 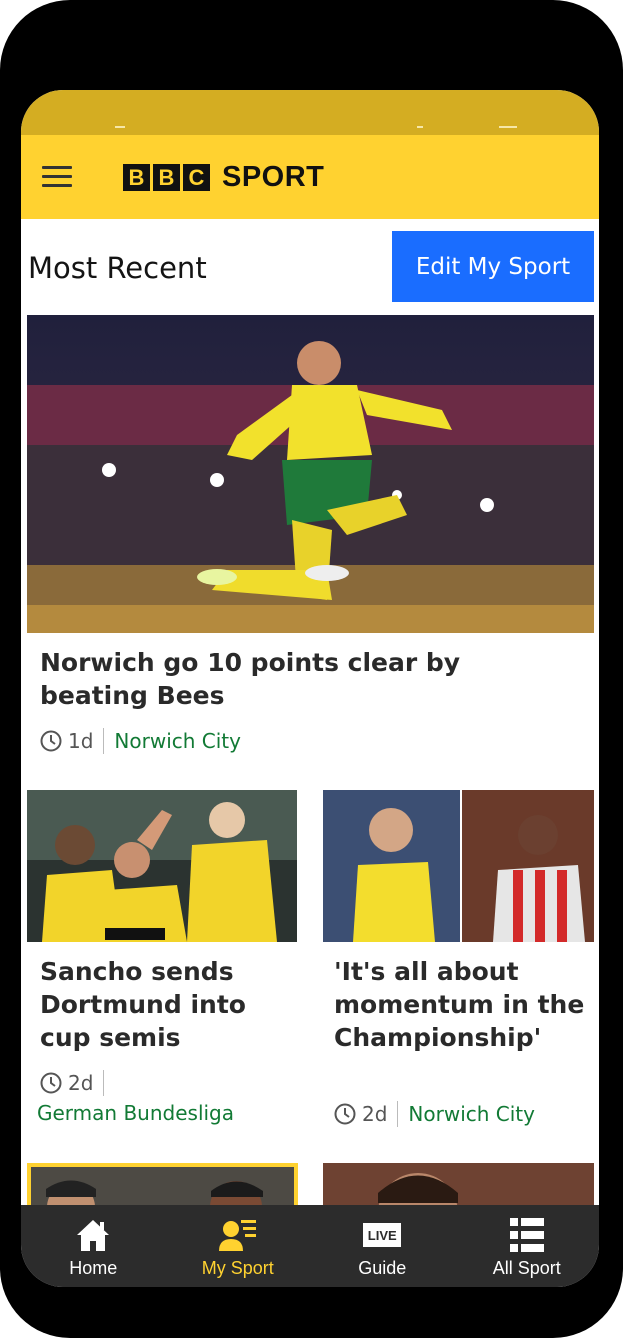 I want to click on bottom-navigation: Home My Sport LIVE Guide All Sport, so click(x=310, y=1246).